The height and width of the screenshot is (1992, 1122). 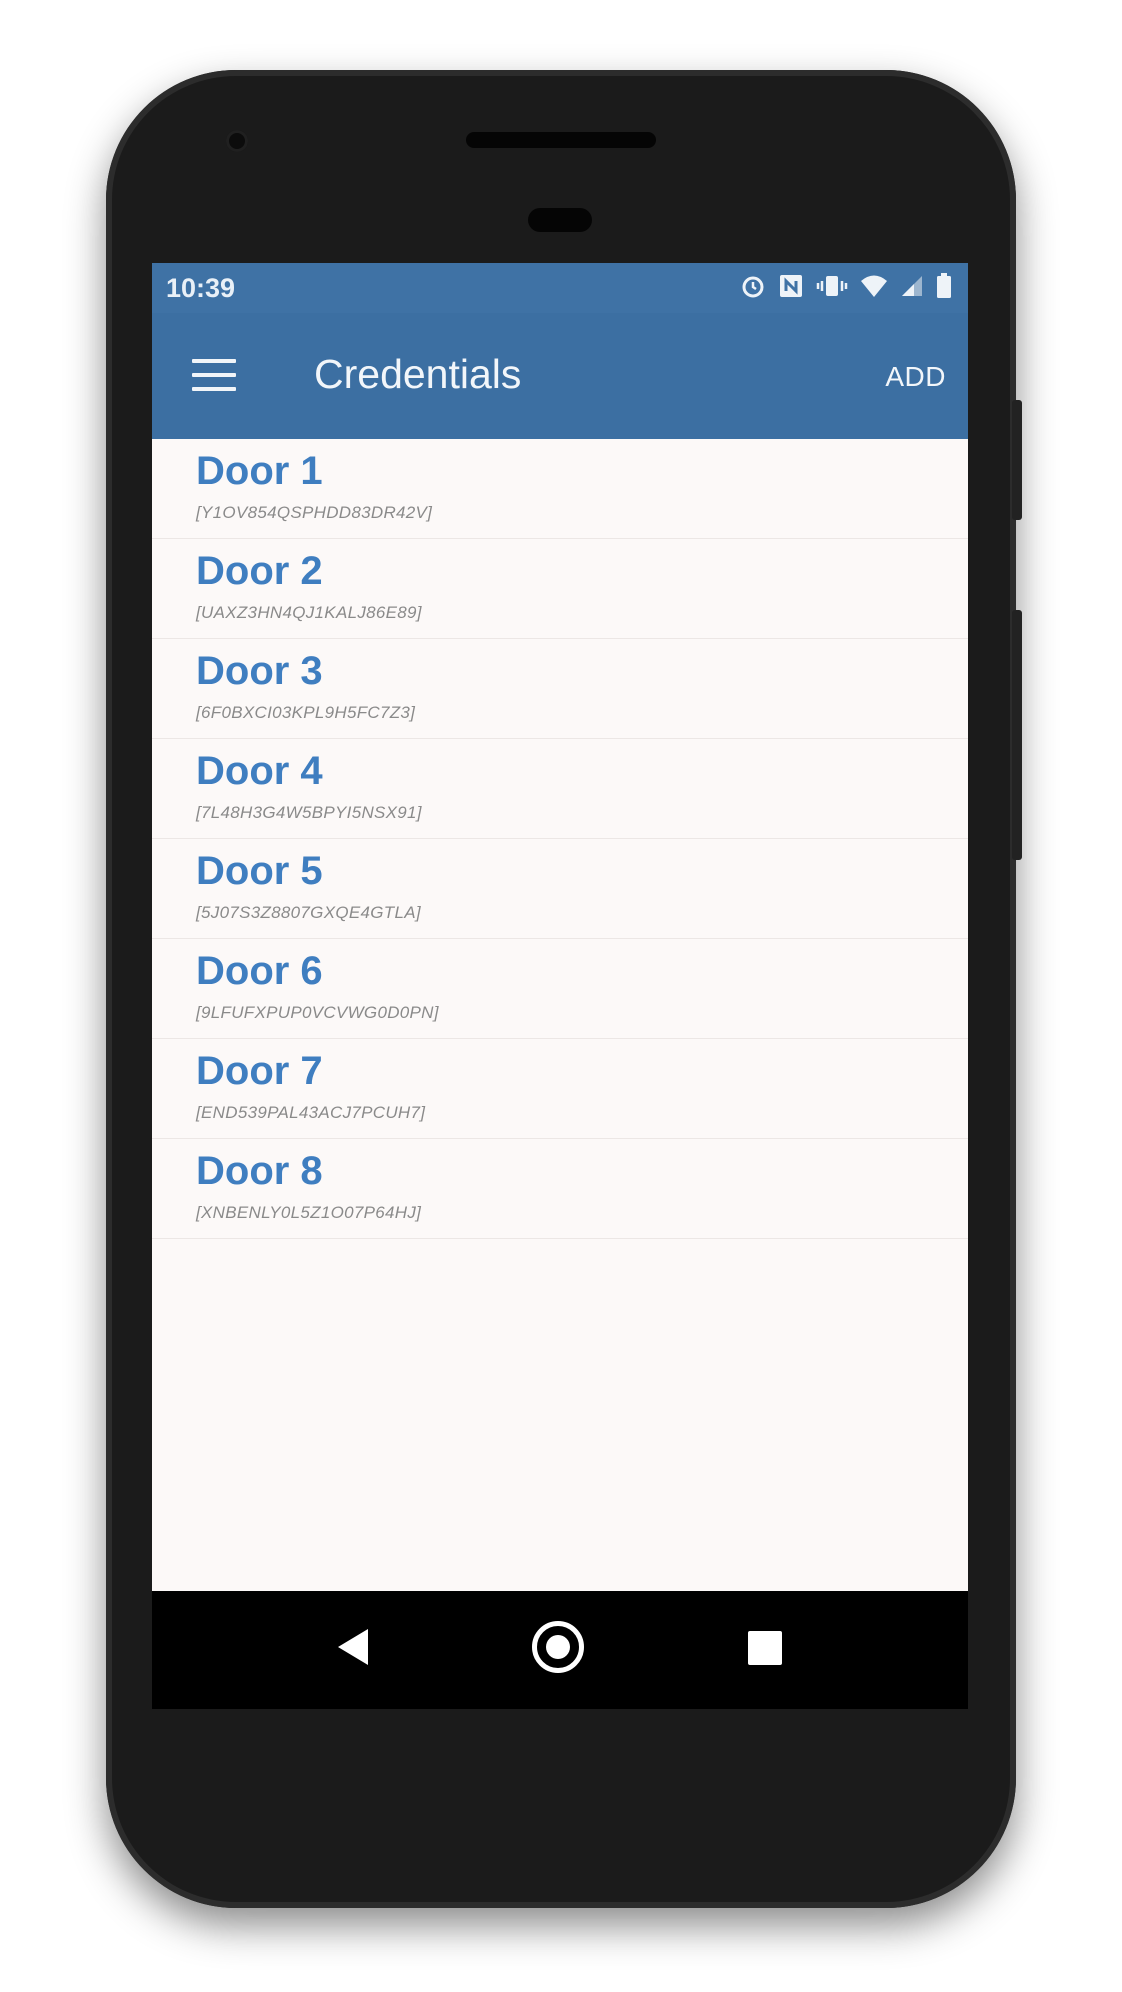 I want to click on status-bar: 10:39, so click(x=560, y=288).